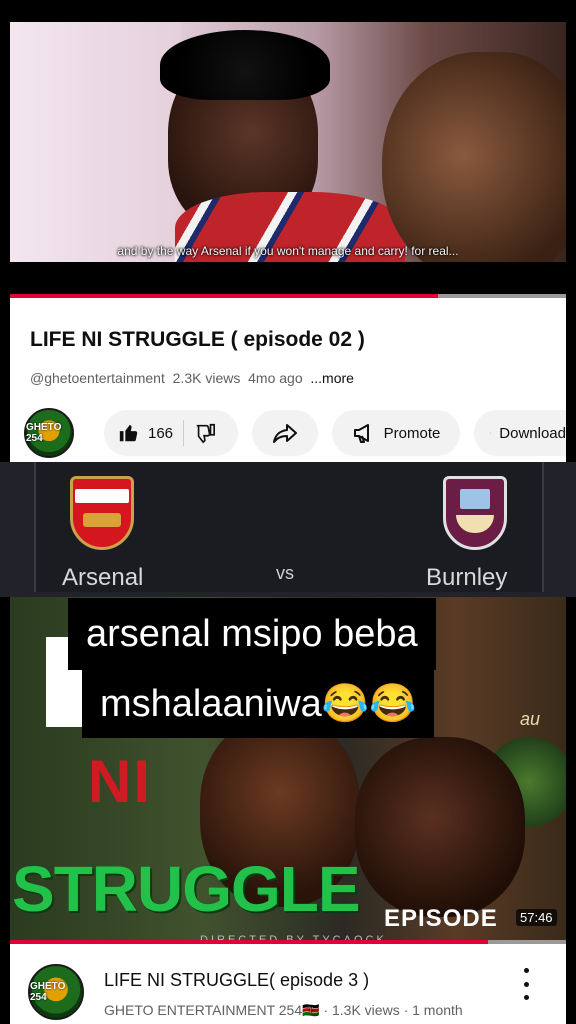 This screenshot has width=576, height=1024. I want to click on actress-face, so click(440, 827).